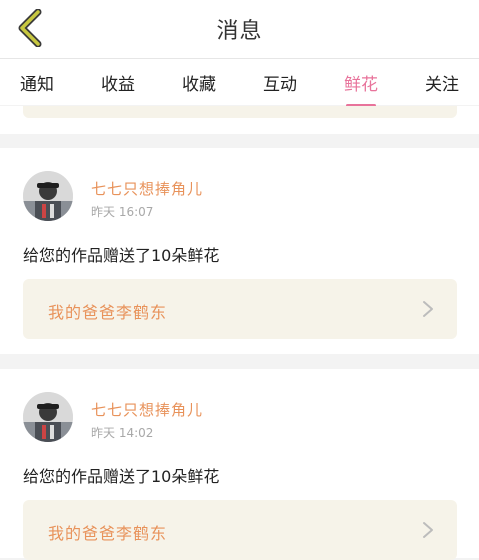 This screenshot has height=560, width=479. Describe the element at coordinates (199, 82) in the screenshot. I see `tab-favorites: 收藏` at that location.